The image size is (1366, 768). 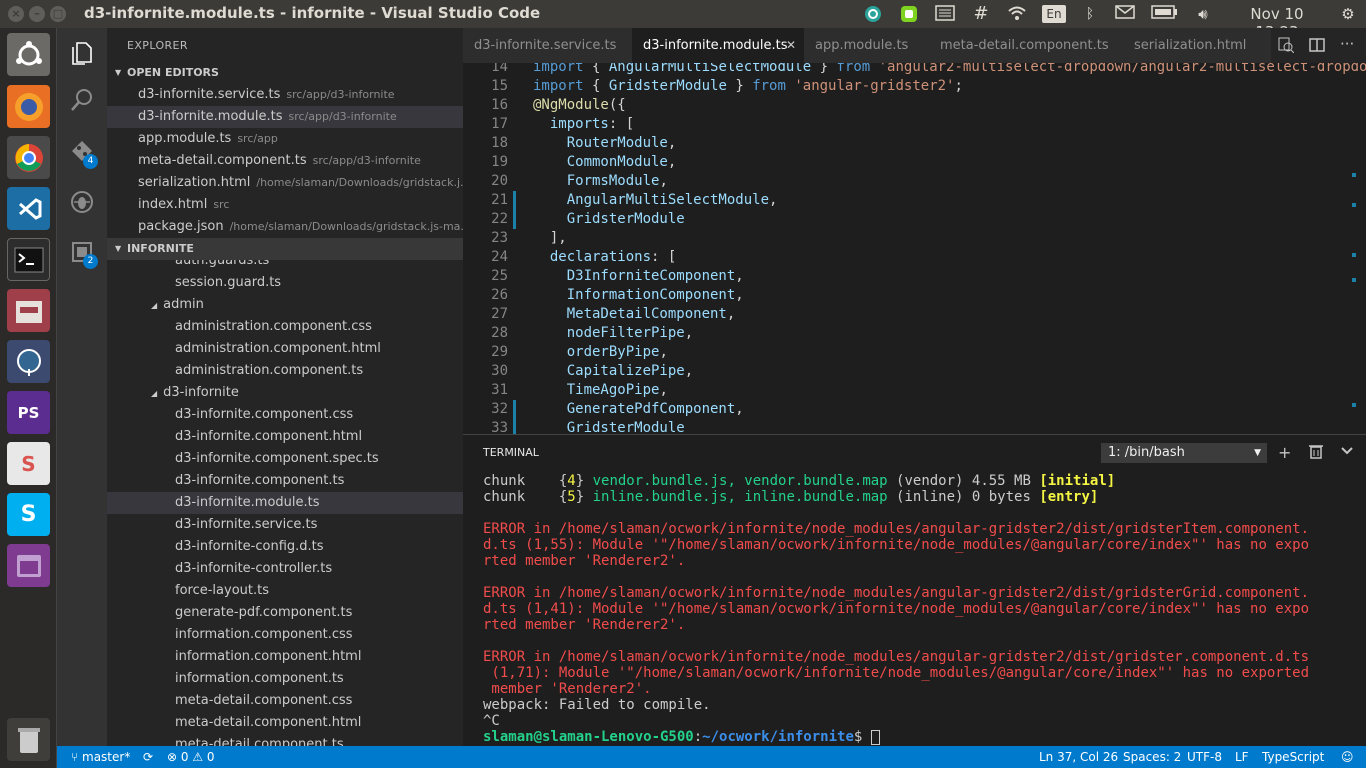 I want to click on terminal-icon, so click(x=28, y=259).